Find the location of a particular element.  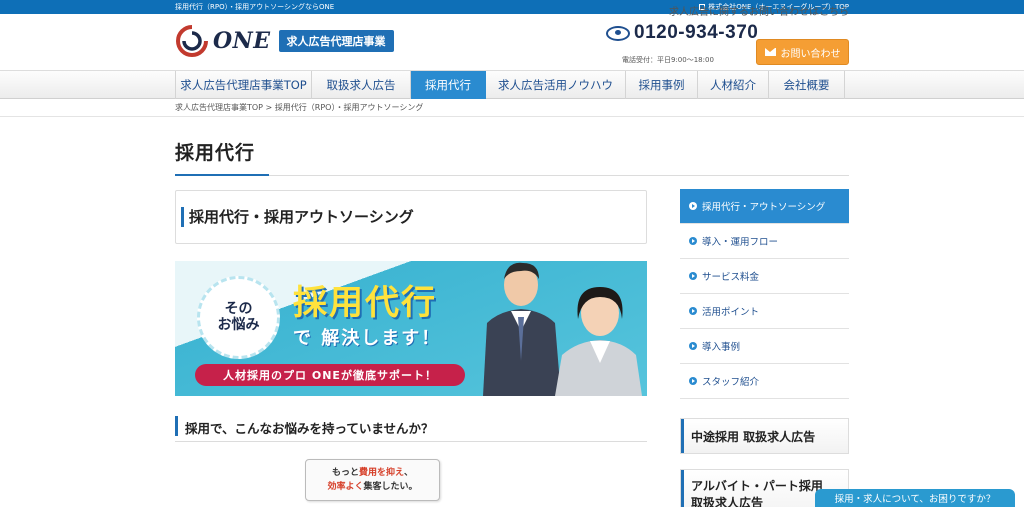

phone-hours: 電話受付：平日9:00〜18:00 is located at coordinates (668, 60).